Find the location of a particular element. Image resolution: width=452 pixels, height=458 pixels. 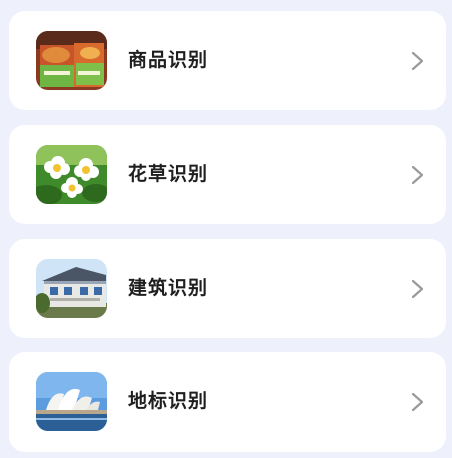

item-label: 地标识别 is located at coordinates (168, 401).